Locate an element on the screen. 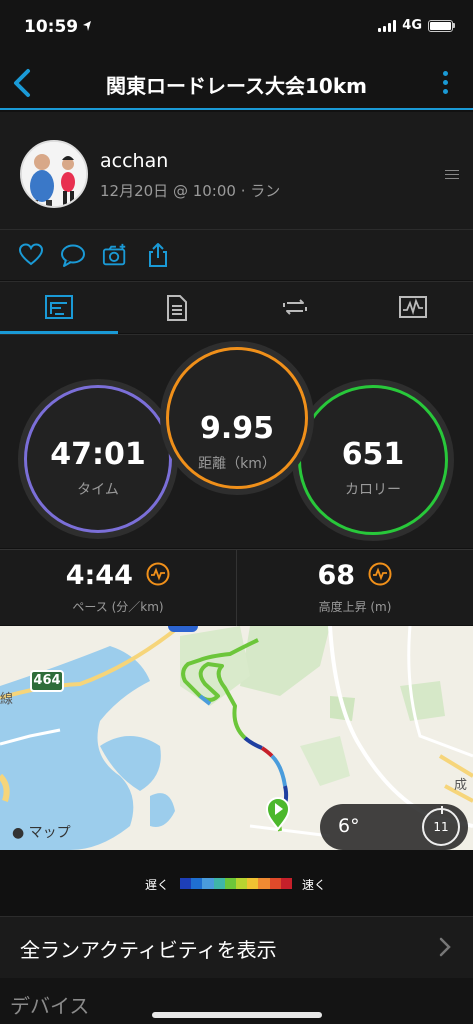 The width and height of the screenshot is (473, 1024). avatar is located at coordinates (54, 174).